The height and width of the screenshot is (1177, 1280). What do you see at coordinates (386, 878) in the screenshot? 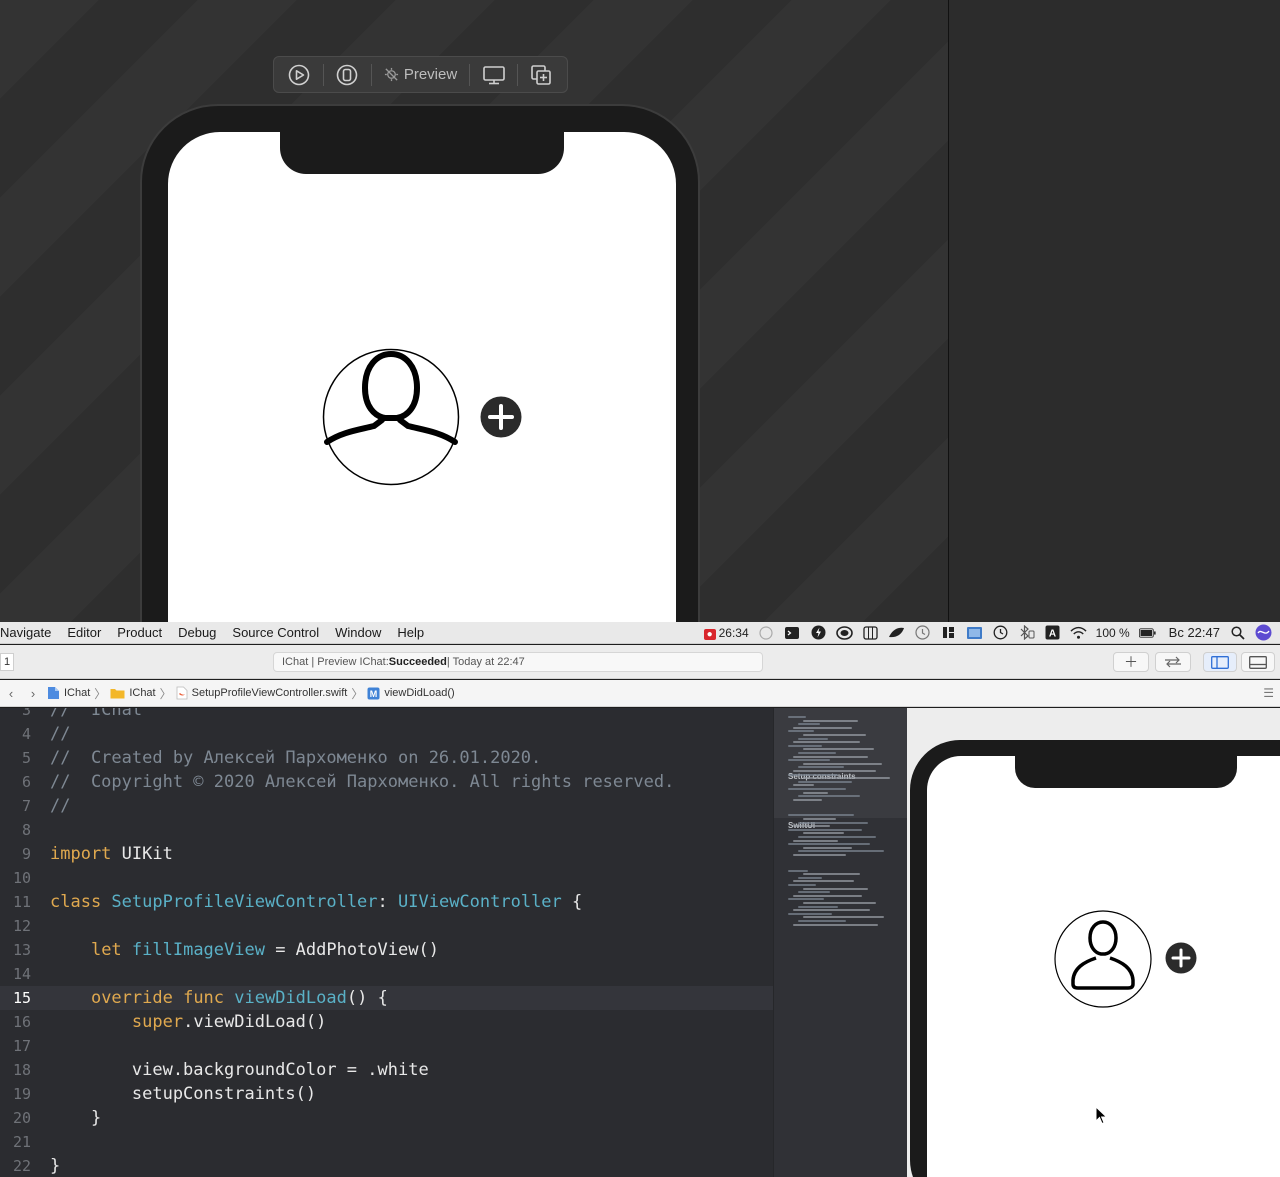
I see `code-line: 10` at bounding box center [386, 878].